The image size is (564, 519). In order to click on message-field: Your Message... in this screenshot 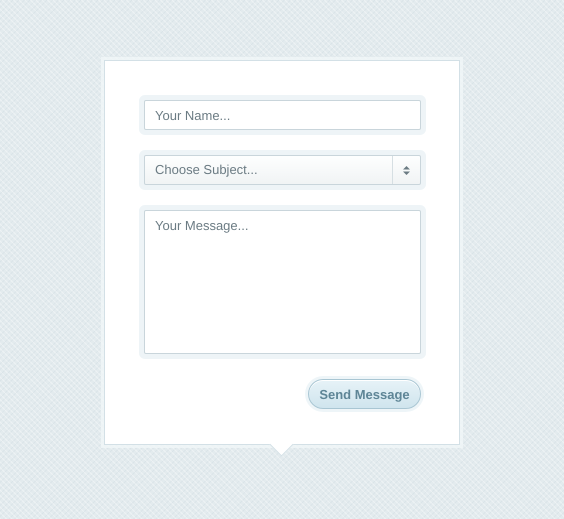, I will do `click(282, 282)`.